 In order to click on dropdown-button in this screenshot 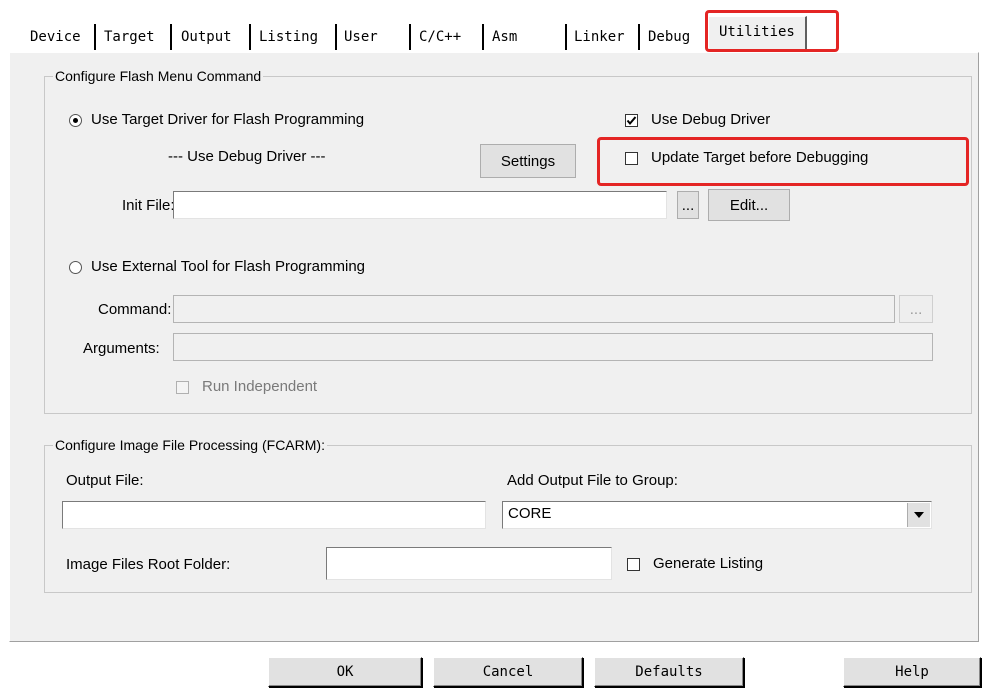, I will do `click(918, 515)`.